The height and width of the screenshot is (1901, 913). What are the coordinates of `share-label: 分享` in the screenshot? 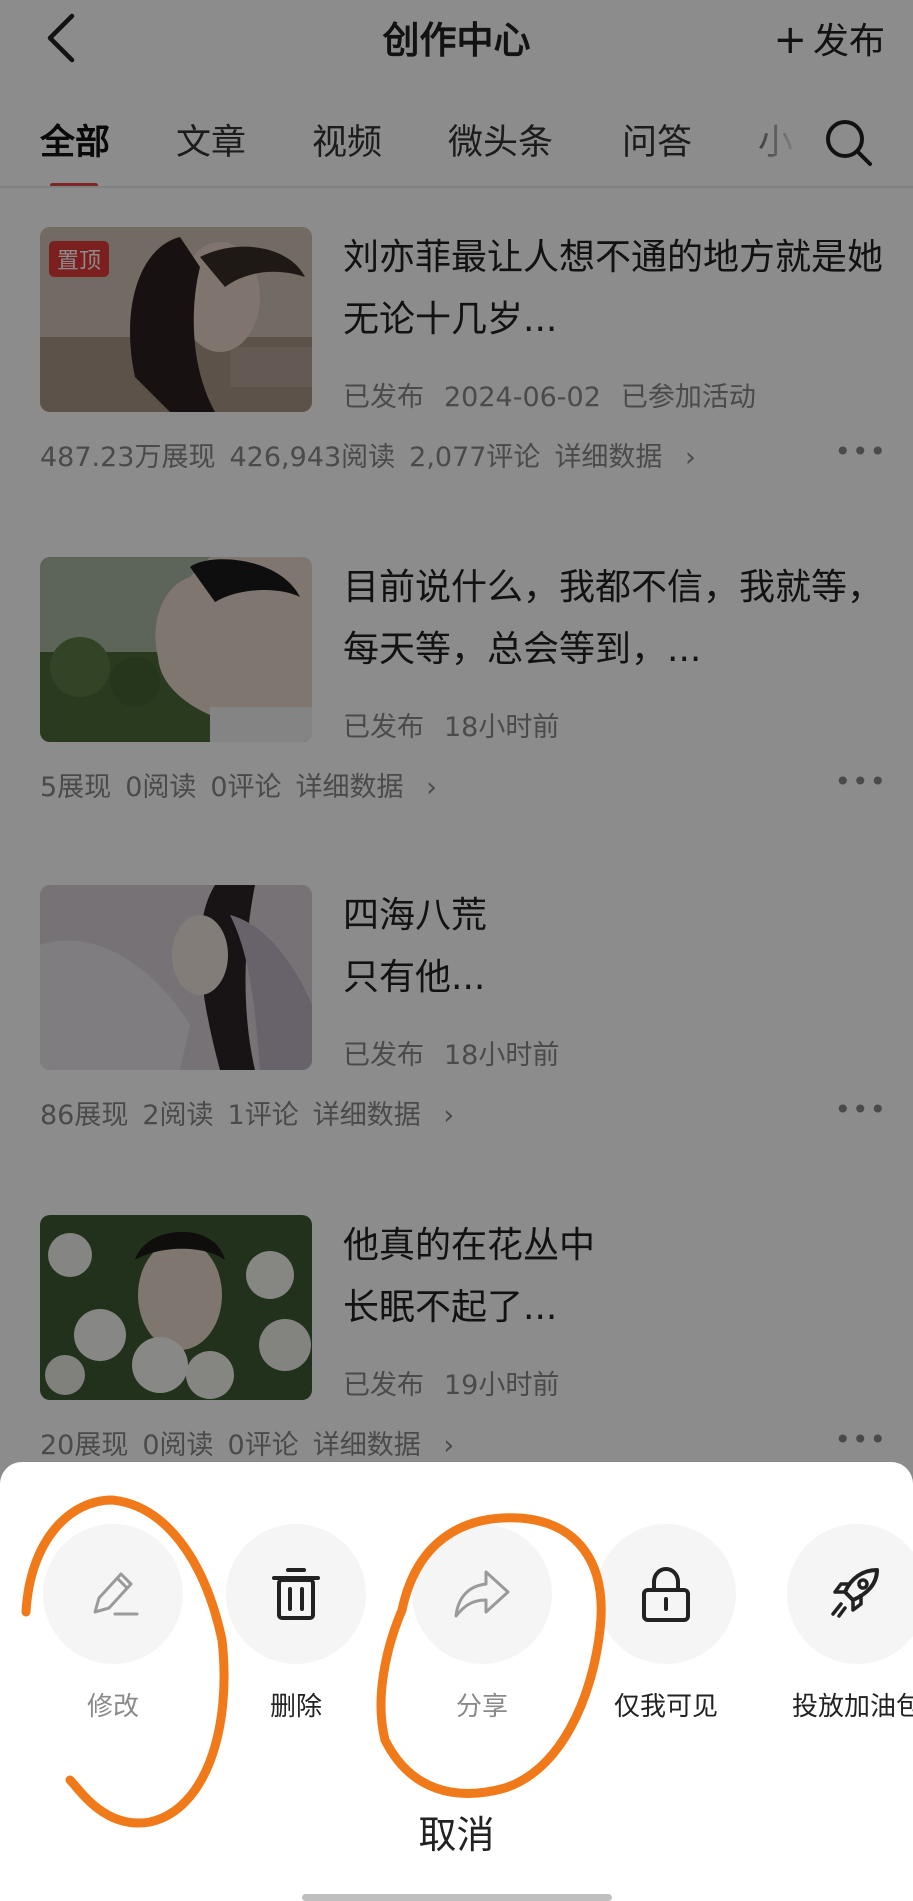 It's located at (481, 1707).